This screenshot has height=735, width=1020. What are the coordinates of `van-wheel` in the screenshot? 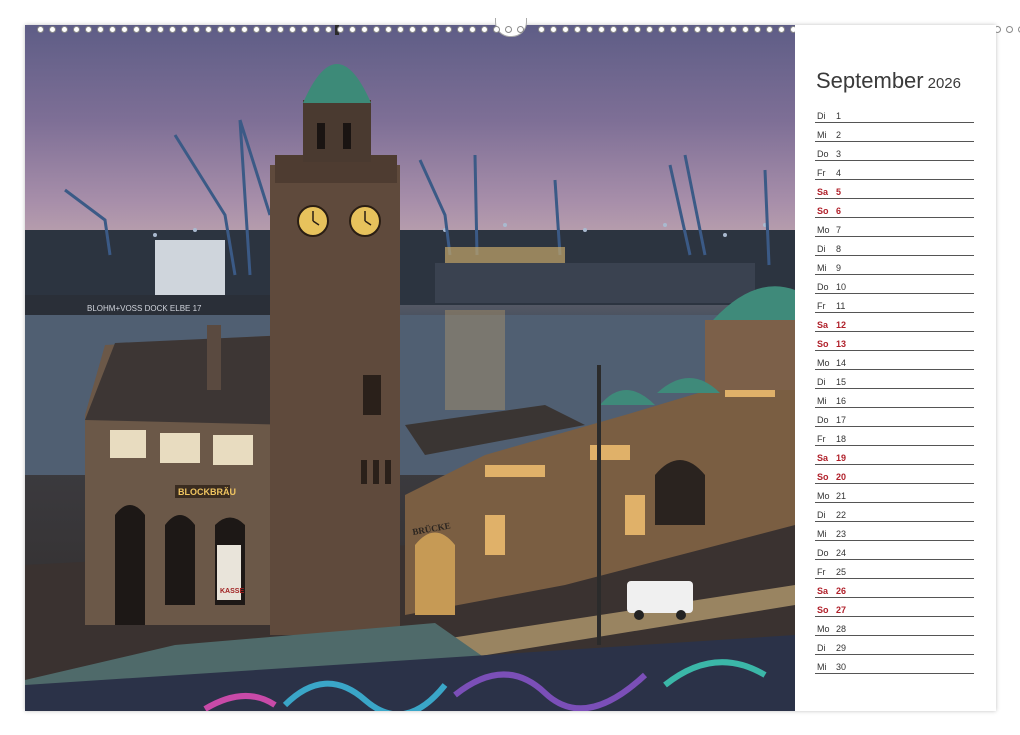 It's located at (639, 615).